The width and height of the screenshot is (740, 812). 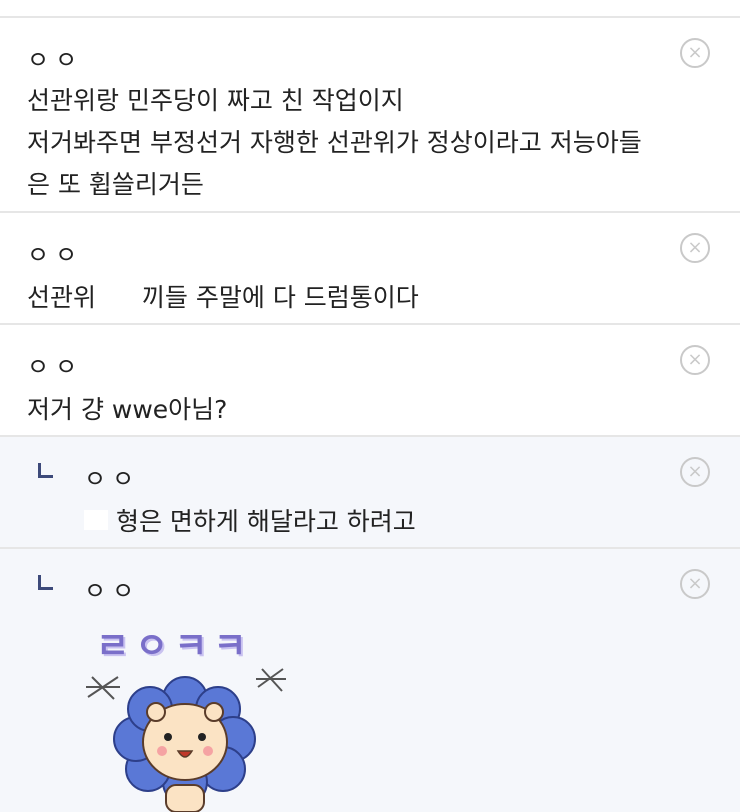 What do you see at coordinates (370, 267) in the screenshot?
I see `comment-item: ㅇㅇ × 선관위 끼들 주말에 다 드럼통이다` at bounding box center [370, 267].